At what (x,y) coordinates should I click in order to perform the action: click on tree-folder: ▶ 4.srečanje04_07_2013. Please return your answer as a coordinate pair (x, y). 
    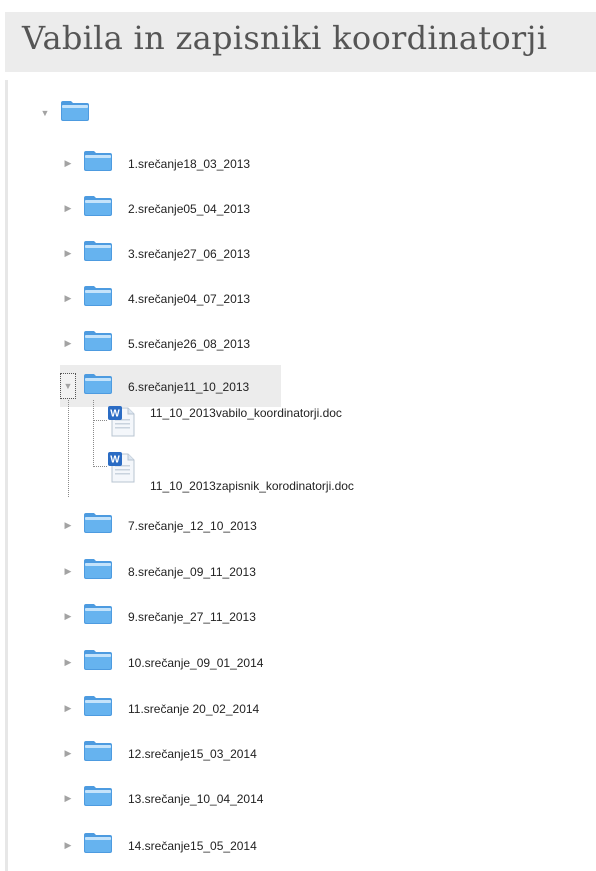
    Looking at the image, I should click on (178, 298).